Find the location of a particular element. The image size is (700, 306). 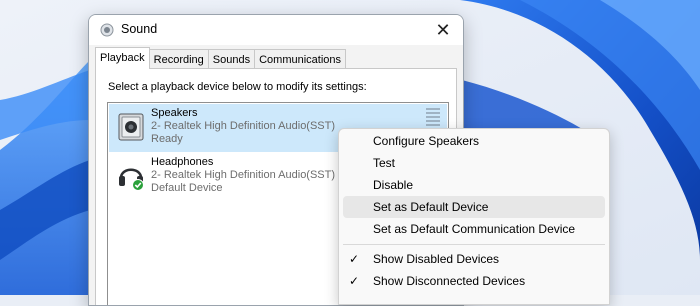

menu-item-show-disabled-devices: ✓ Show Disabled Devices is located at coordinates (474, 259).